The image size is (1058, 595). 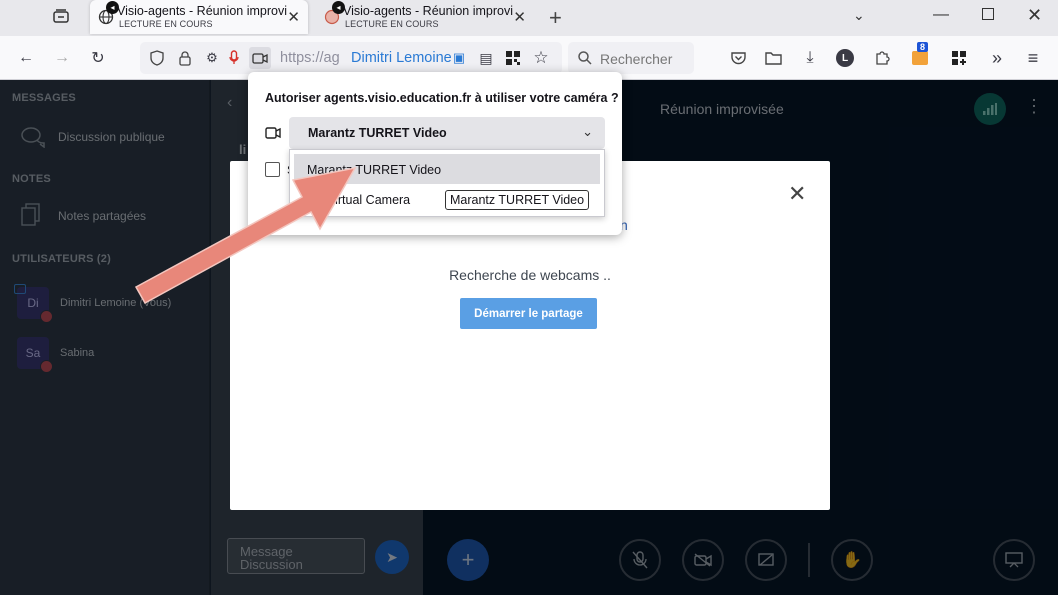 What do you see at coordinates (212, 58) in the screenshot?
I see `permissions-icon: ⚙` at bounding box center [212, 58].